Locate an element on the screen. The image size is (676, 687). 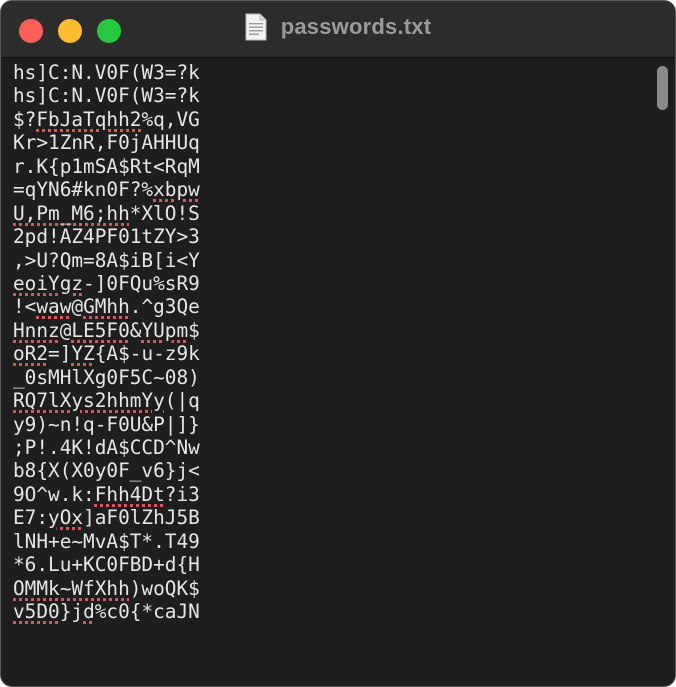
misspelled-word: oR2 is located at coordinates (31, 354).